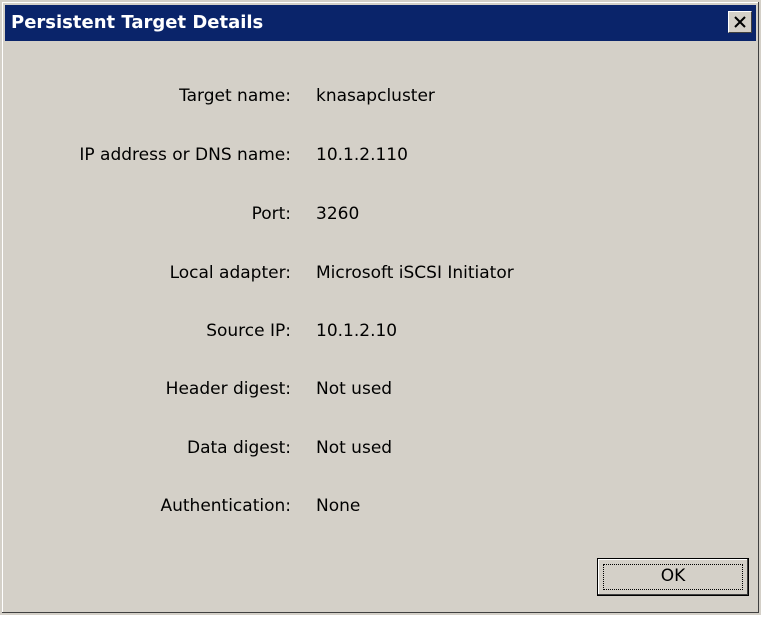  What do you see at coordinates (235, 96) in the screenshot?
I see `target-name-label: Target name:` at bounding box center [235, 96].